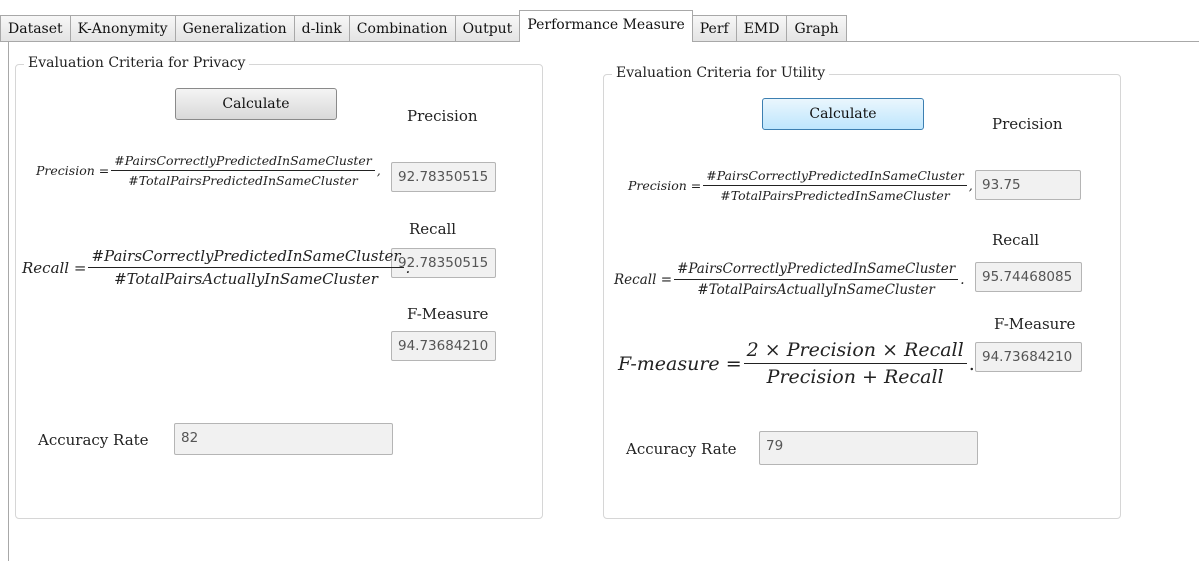 The width and height of the screenshot is (1199, 561). Describe the element at coordinates (868, 448) in the screenshot. I see `utility-accuracy-field: 79` at that location.